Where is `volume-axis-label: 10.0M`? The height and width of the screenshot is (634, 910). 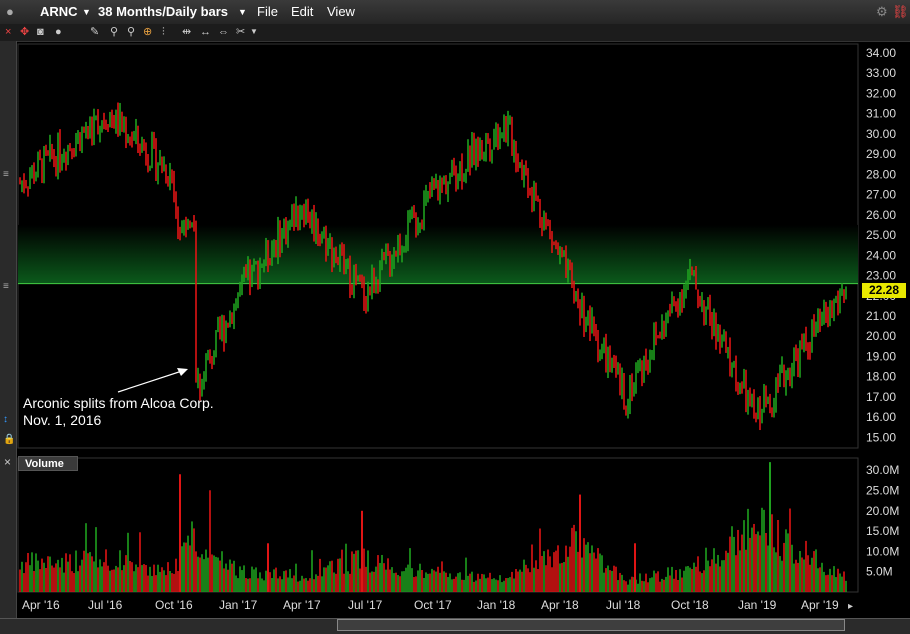
volume-axis-label: 10.0M is located at coordinates (882, 551).